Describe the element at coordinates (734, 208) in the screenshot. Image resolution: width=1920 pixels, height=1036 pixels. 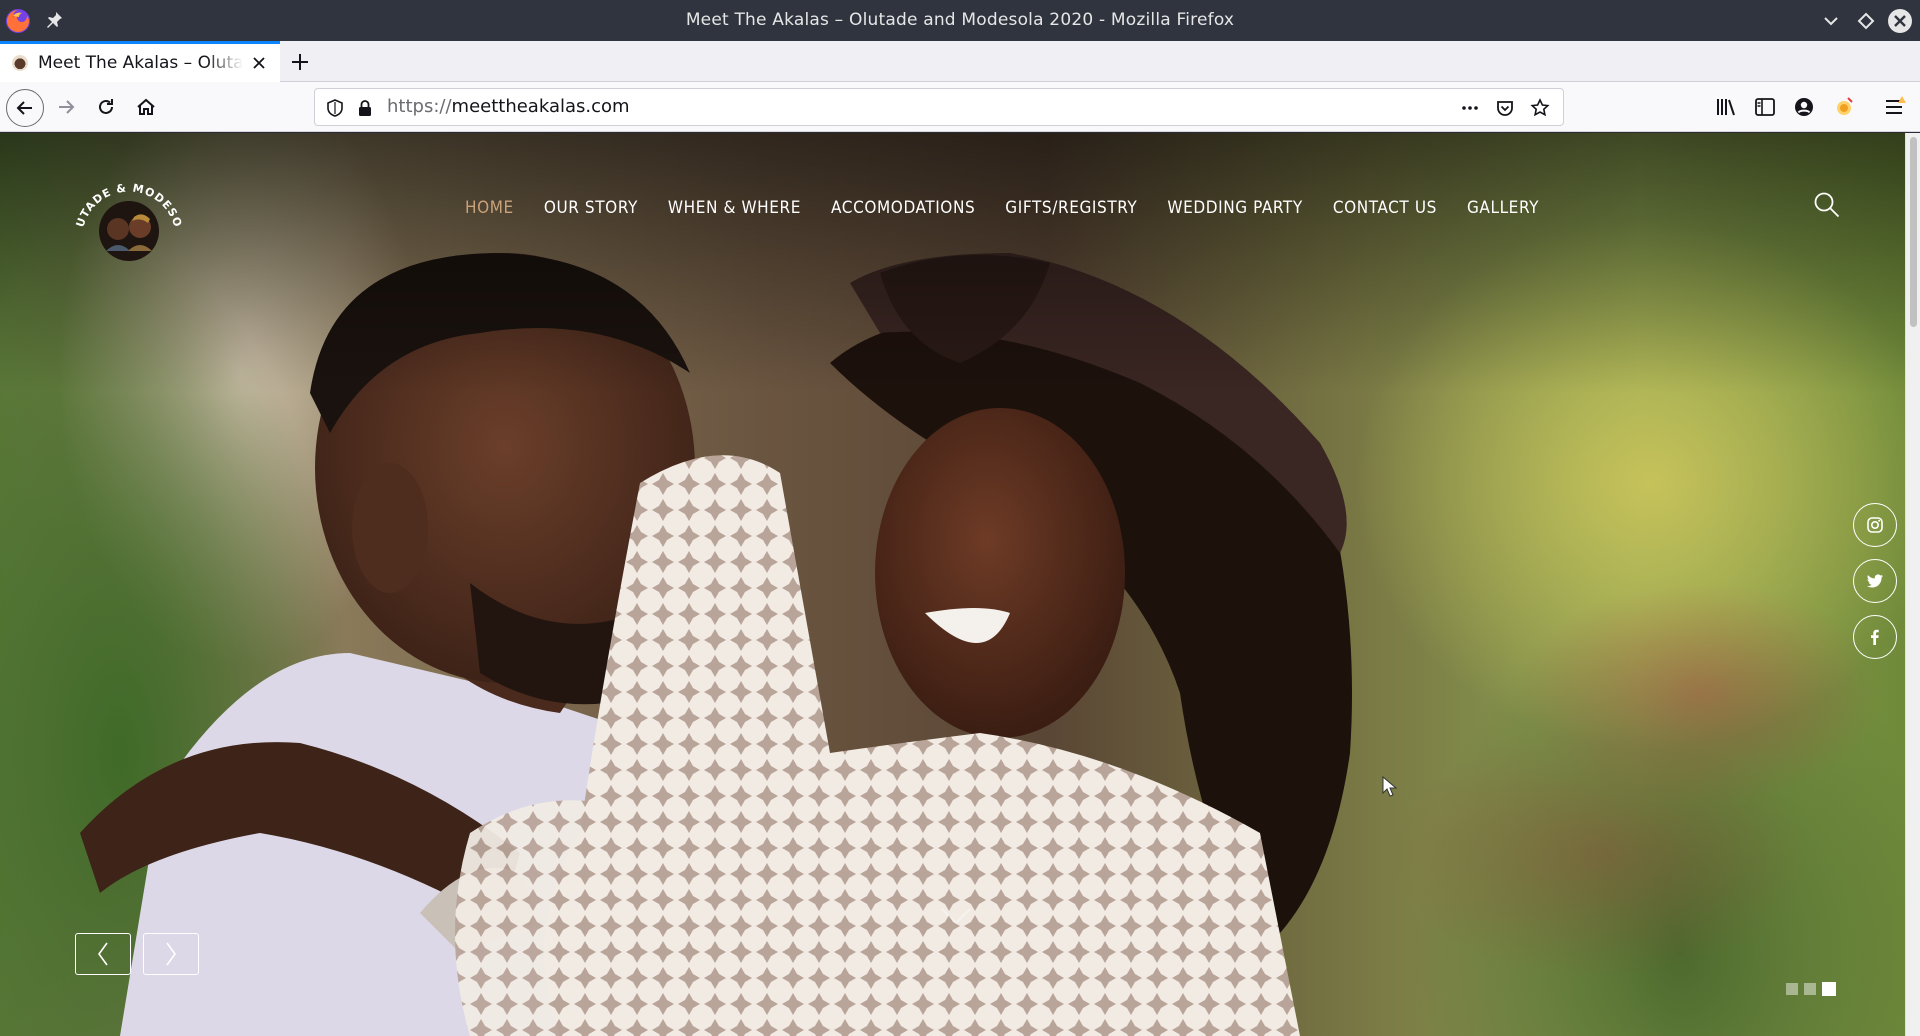
I see `nav-when-where: WHEN & WHERE` at that location.